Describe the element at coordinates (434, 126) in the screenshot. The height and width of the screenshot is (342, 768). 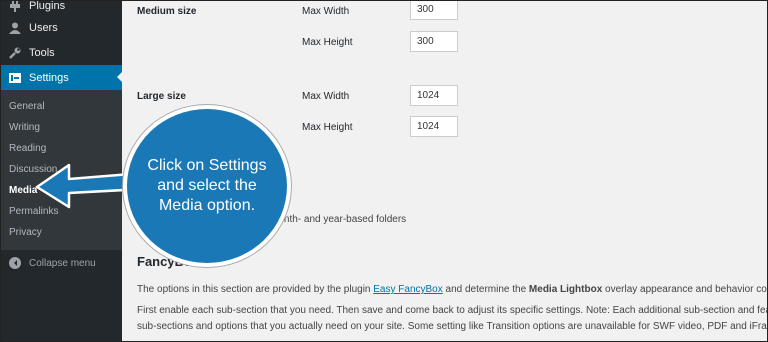
I see `large-height-input: 1024` at that location.